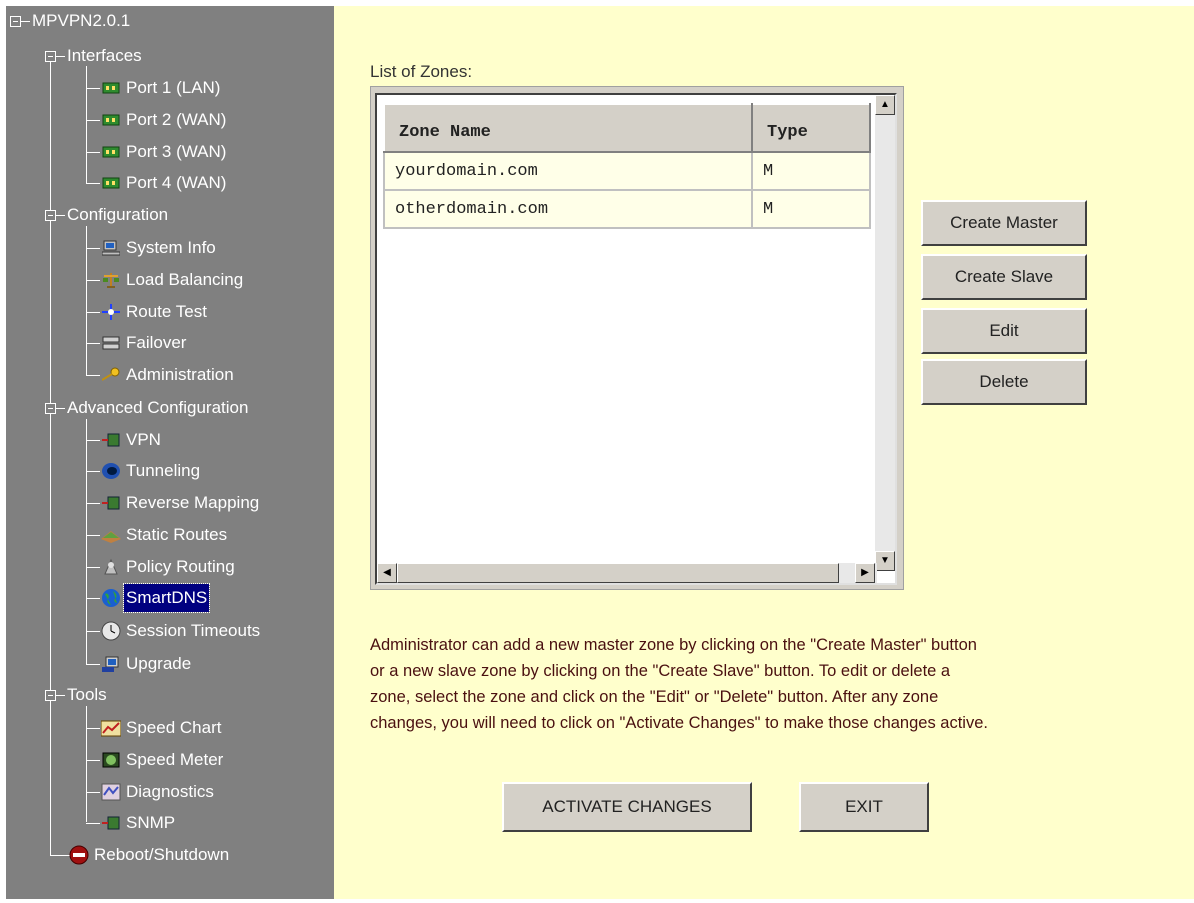  Describe the element at coordinates (107, 215) in the screenshot. I see `tree-folder-configuration: Configuration` at that location.